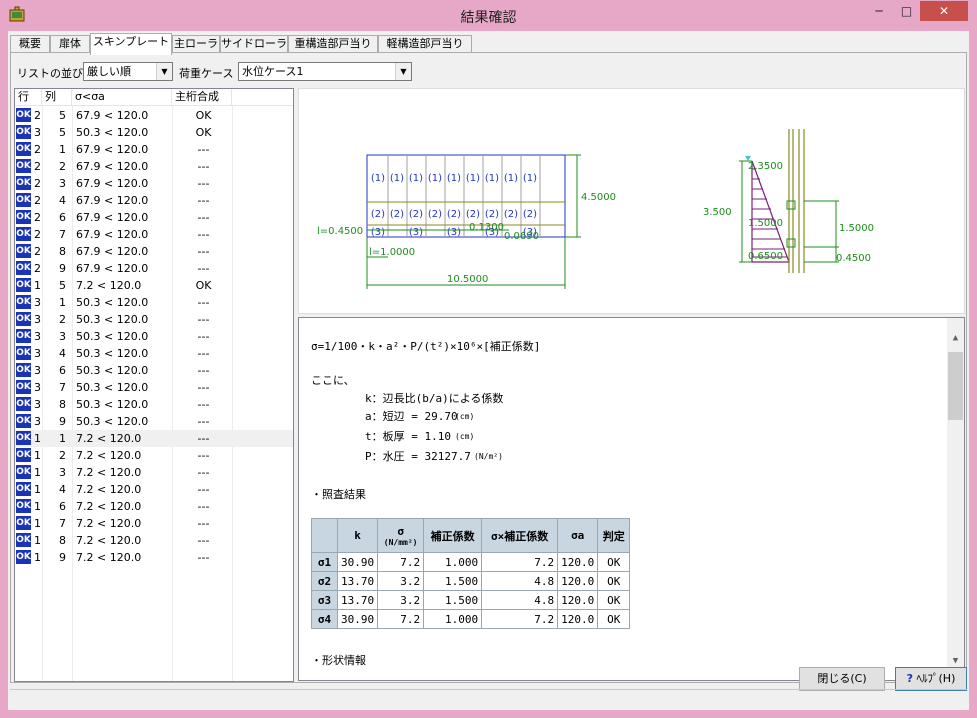  Describe the element at coordinates (944, 11) in the screenshot. I see `close-window-button: ✕` at that location.